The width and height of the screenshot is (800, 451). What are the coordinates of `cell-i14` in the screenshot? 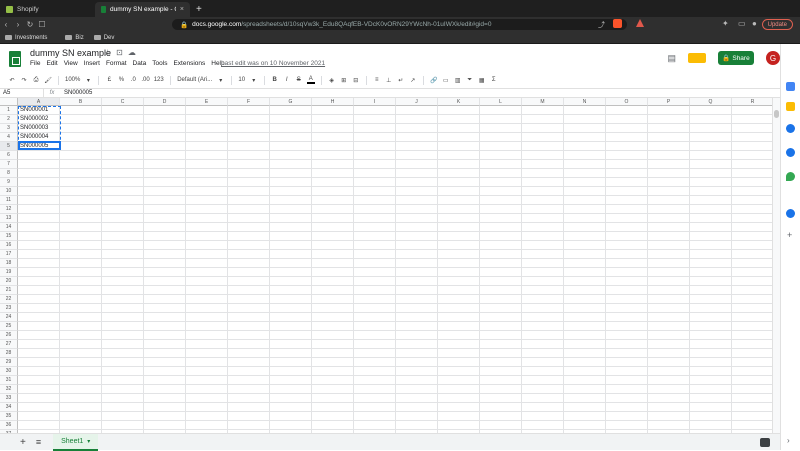 It's located at (375, 227).